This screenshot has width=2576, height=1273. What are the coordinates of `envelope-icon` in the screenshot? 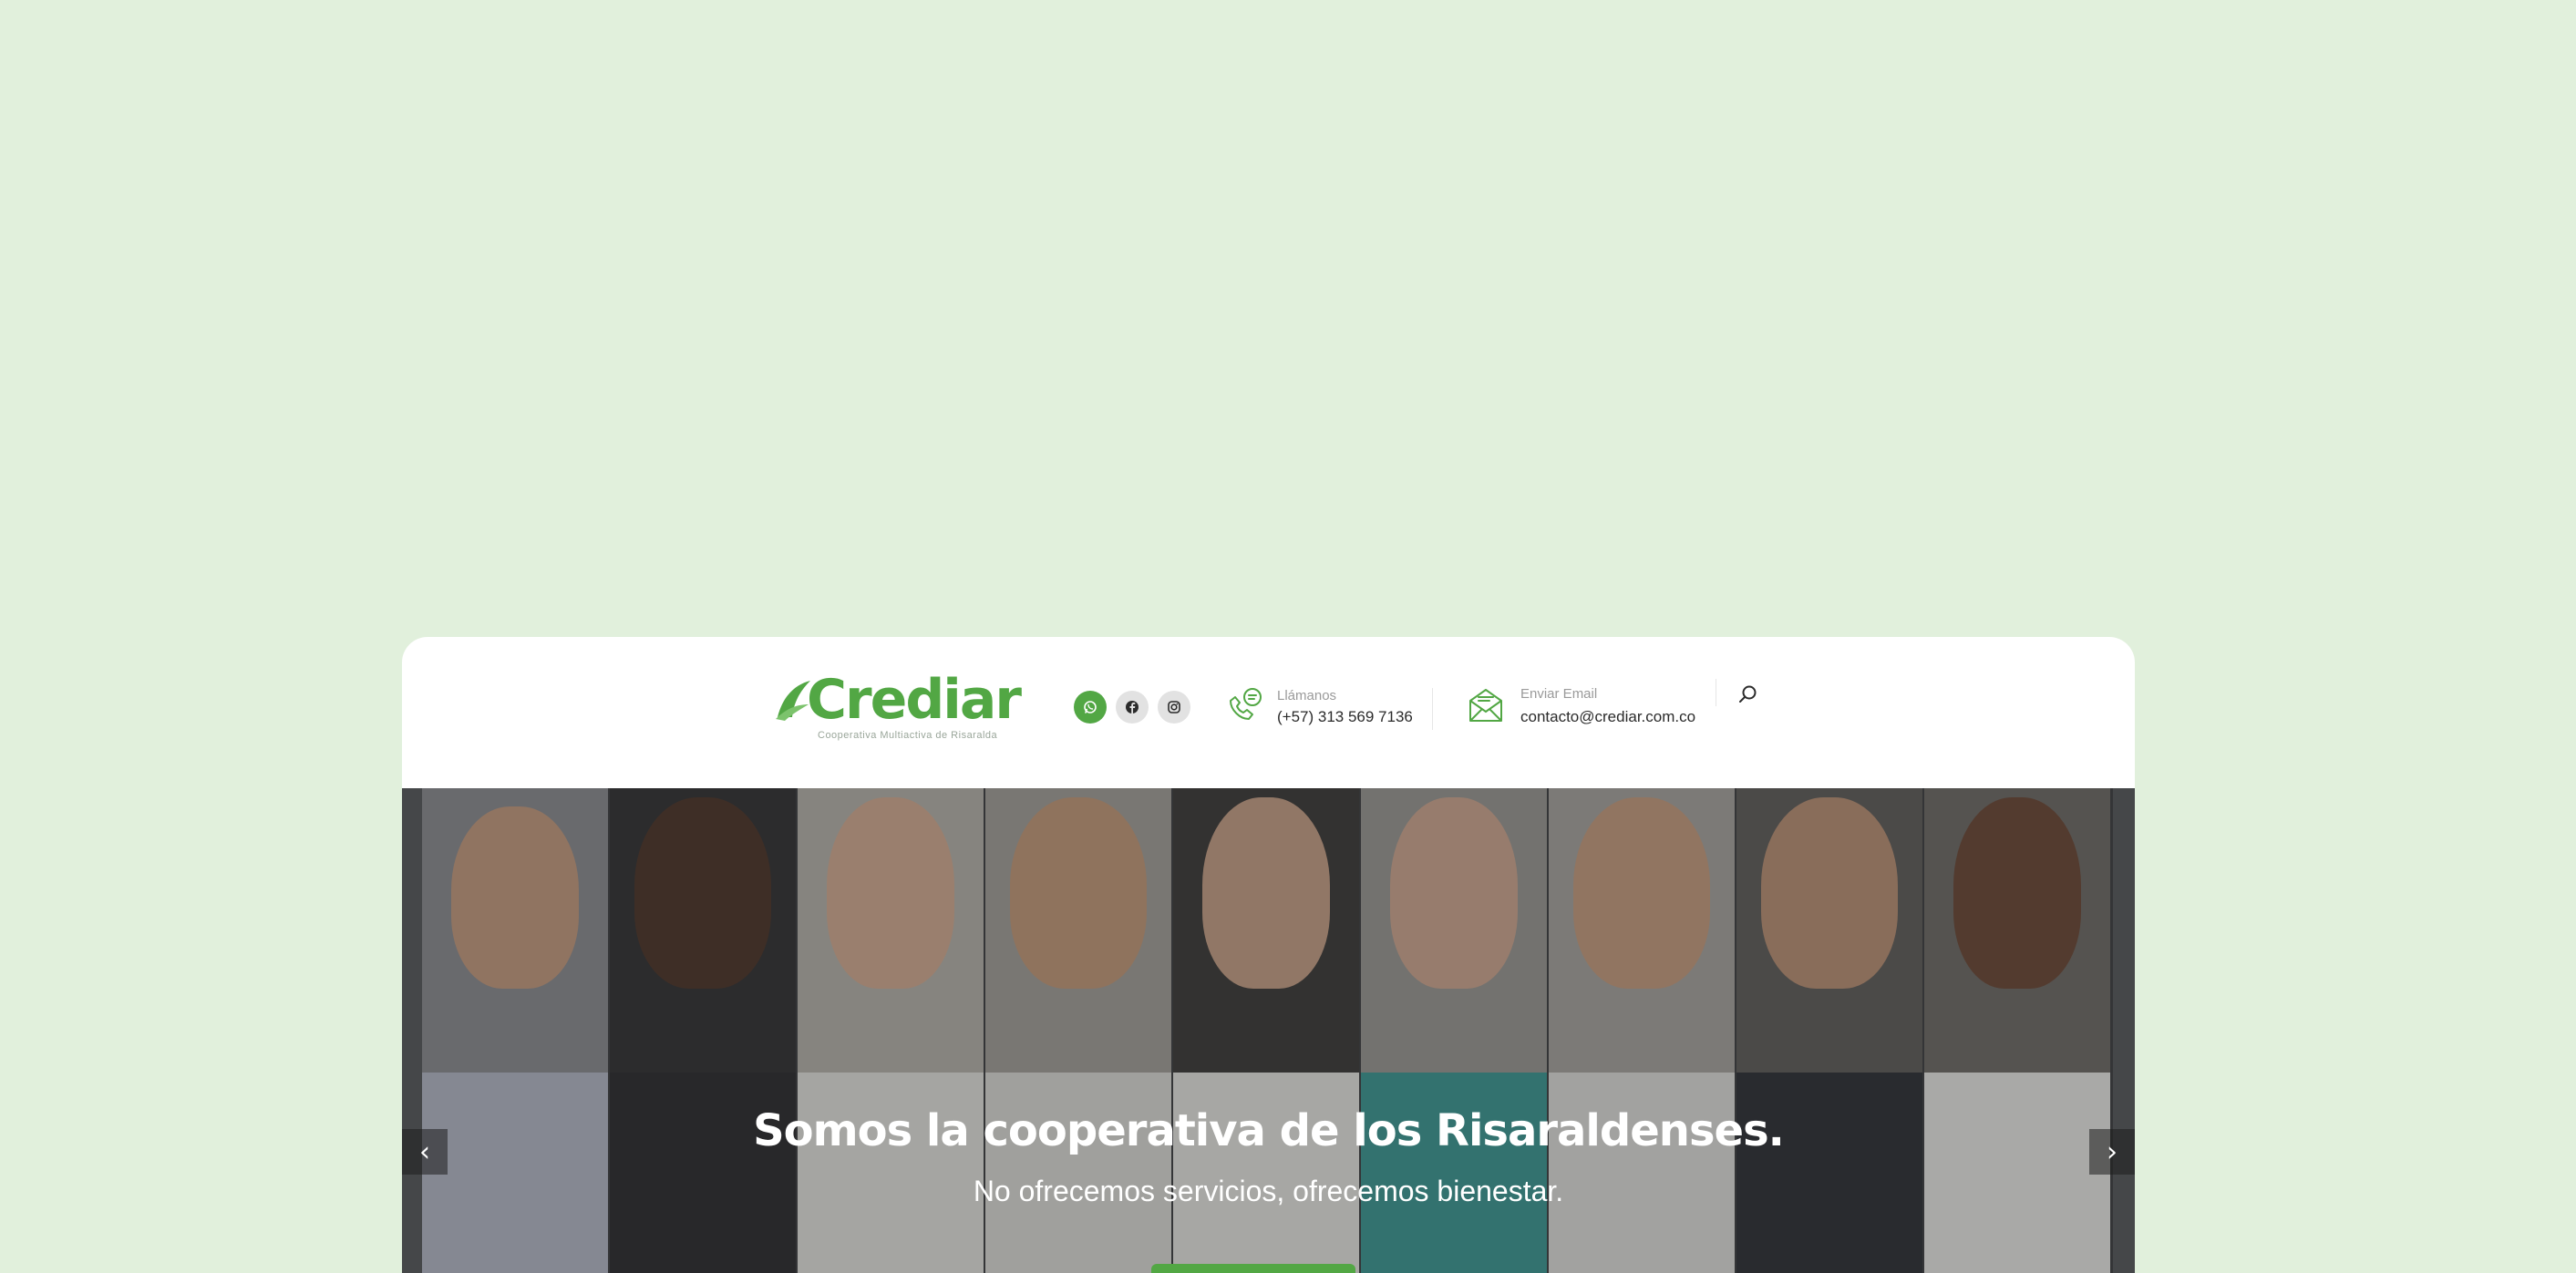 It's located at (1485, 706).